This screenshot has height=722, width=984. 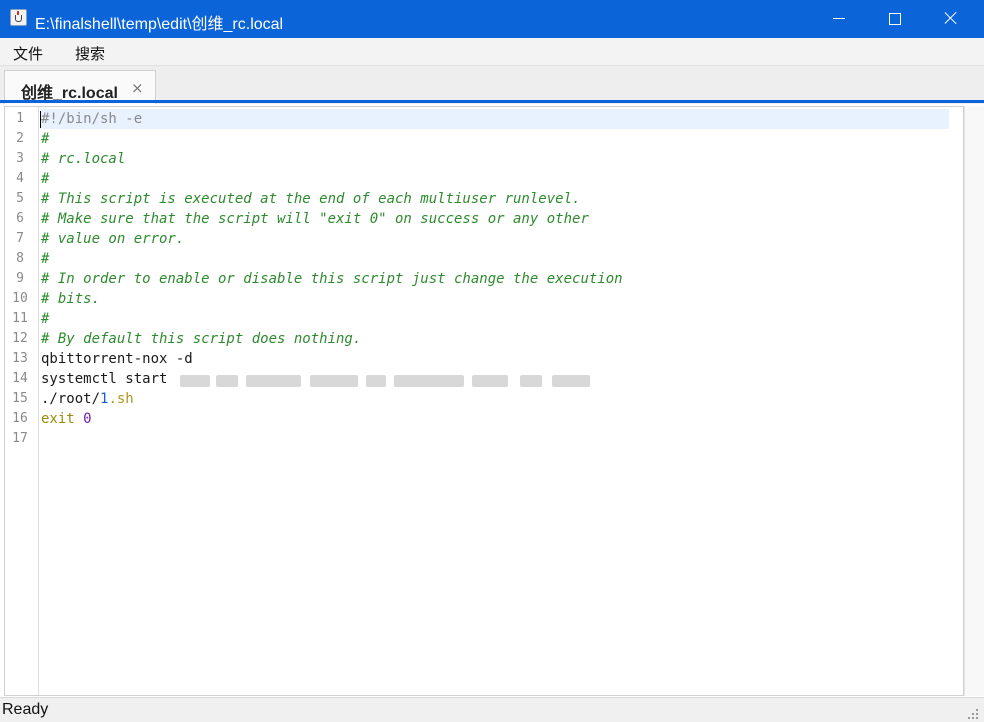 What do you see at coordinates (121, 399) in the screenshot?
I see `code-token: .sh` at bounding box center [121, 399].